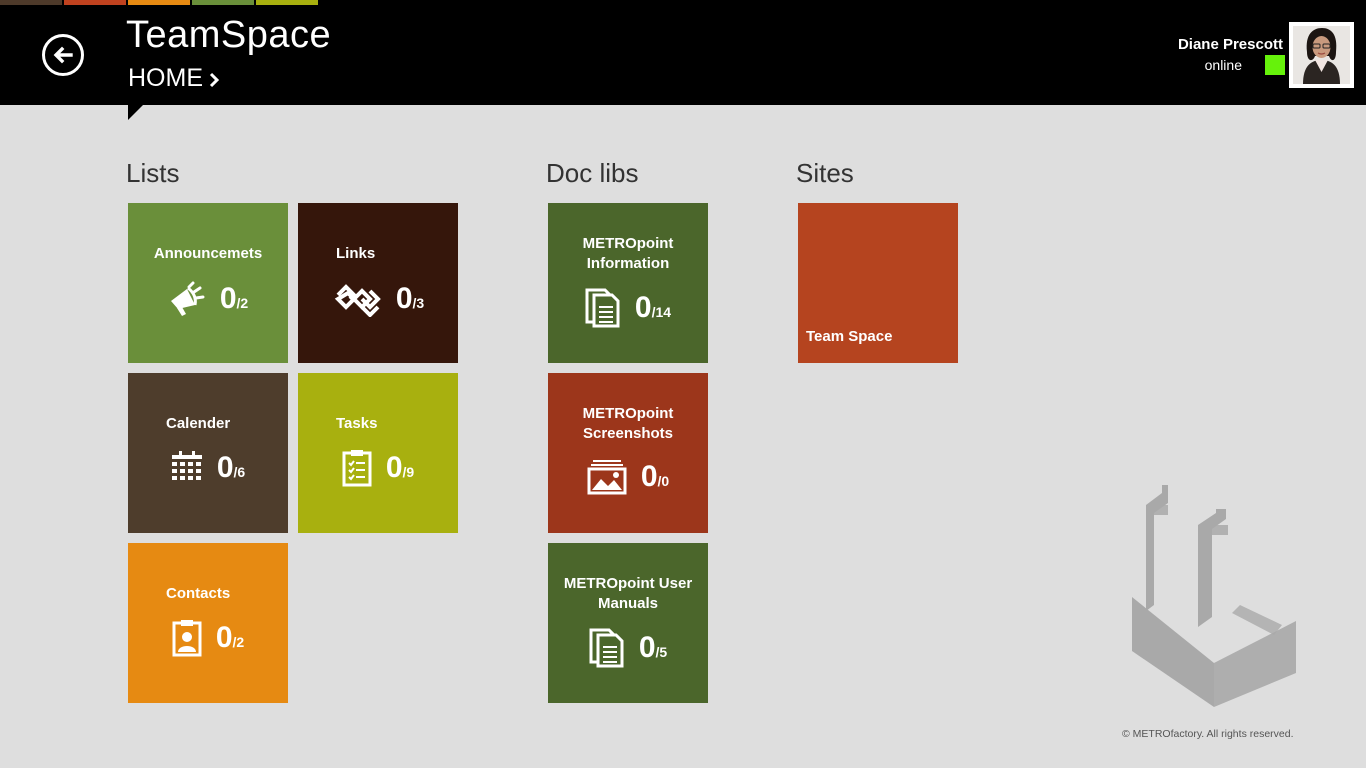 This screenshot has height=768, width=1366. What do you see at coordinates (208, 283) in the screenshot?
I see `tile-announcements: Announcemets 0/2` at bounding box center [208, 283].